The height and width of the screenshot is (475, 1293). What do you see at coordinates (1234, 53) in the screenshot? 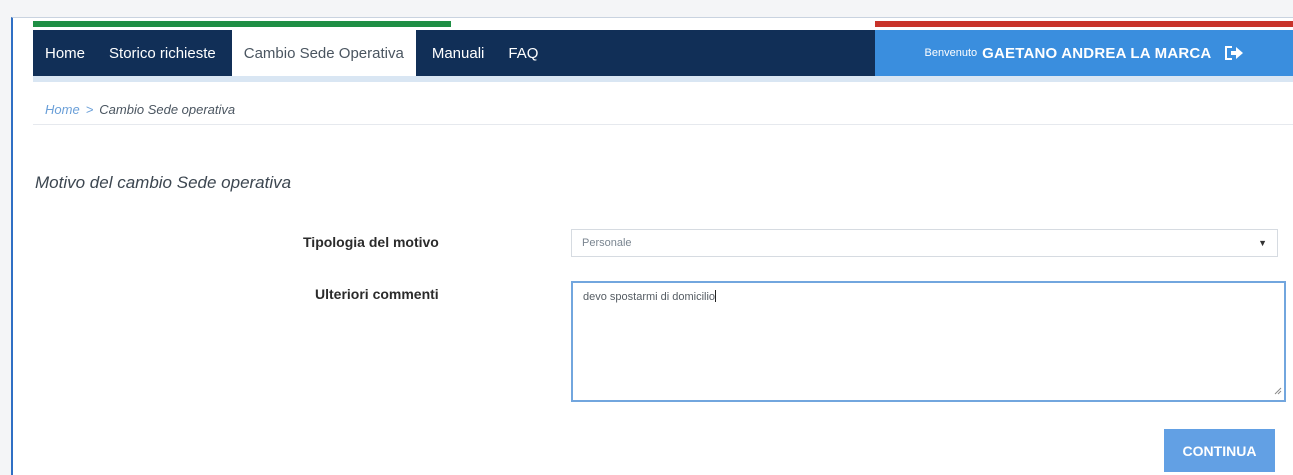
I see `logout-icon` at bounding box center [1234, 53].